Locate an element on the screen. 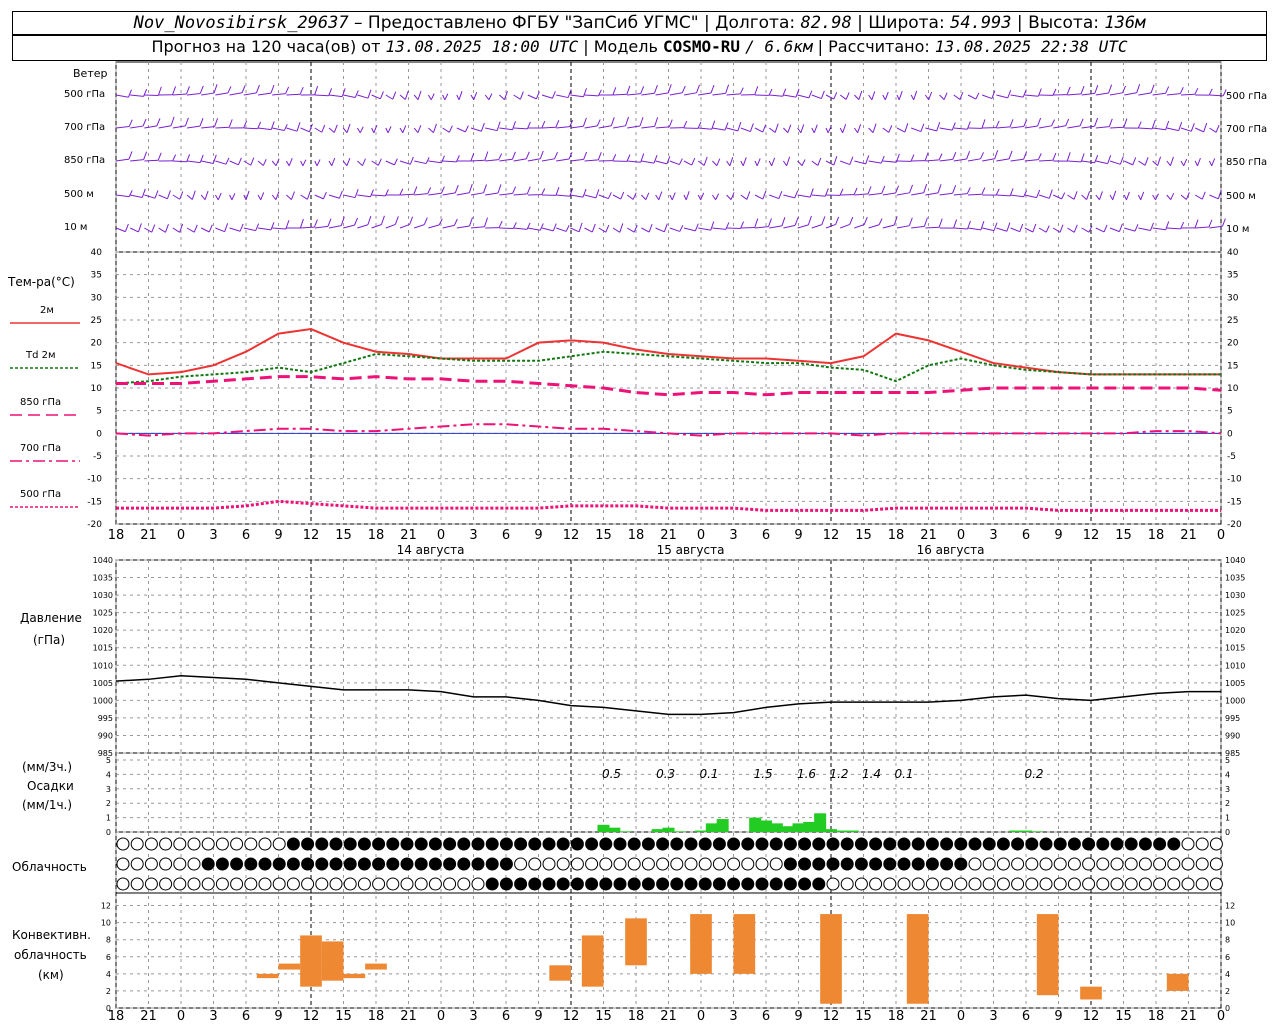 The width and height of the screenshot is (1280, 1024). pressure-tick-label-right: 1015 is located at coordinates (1235, 648).